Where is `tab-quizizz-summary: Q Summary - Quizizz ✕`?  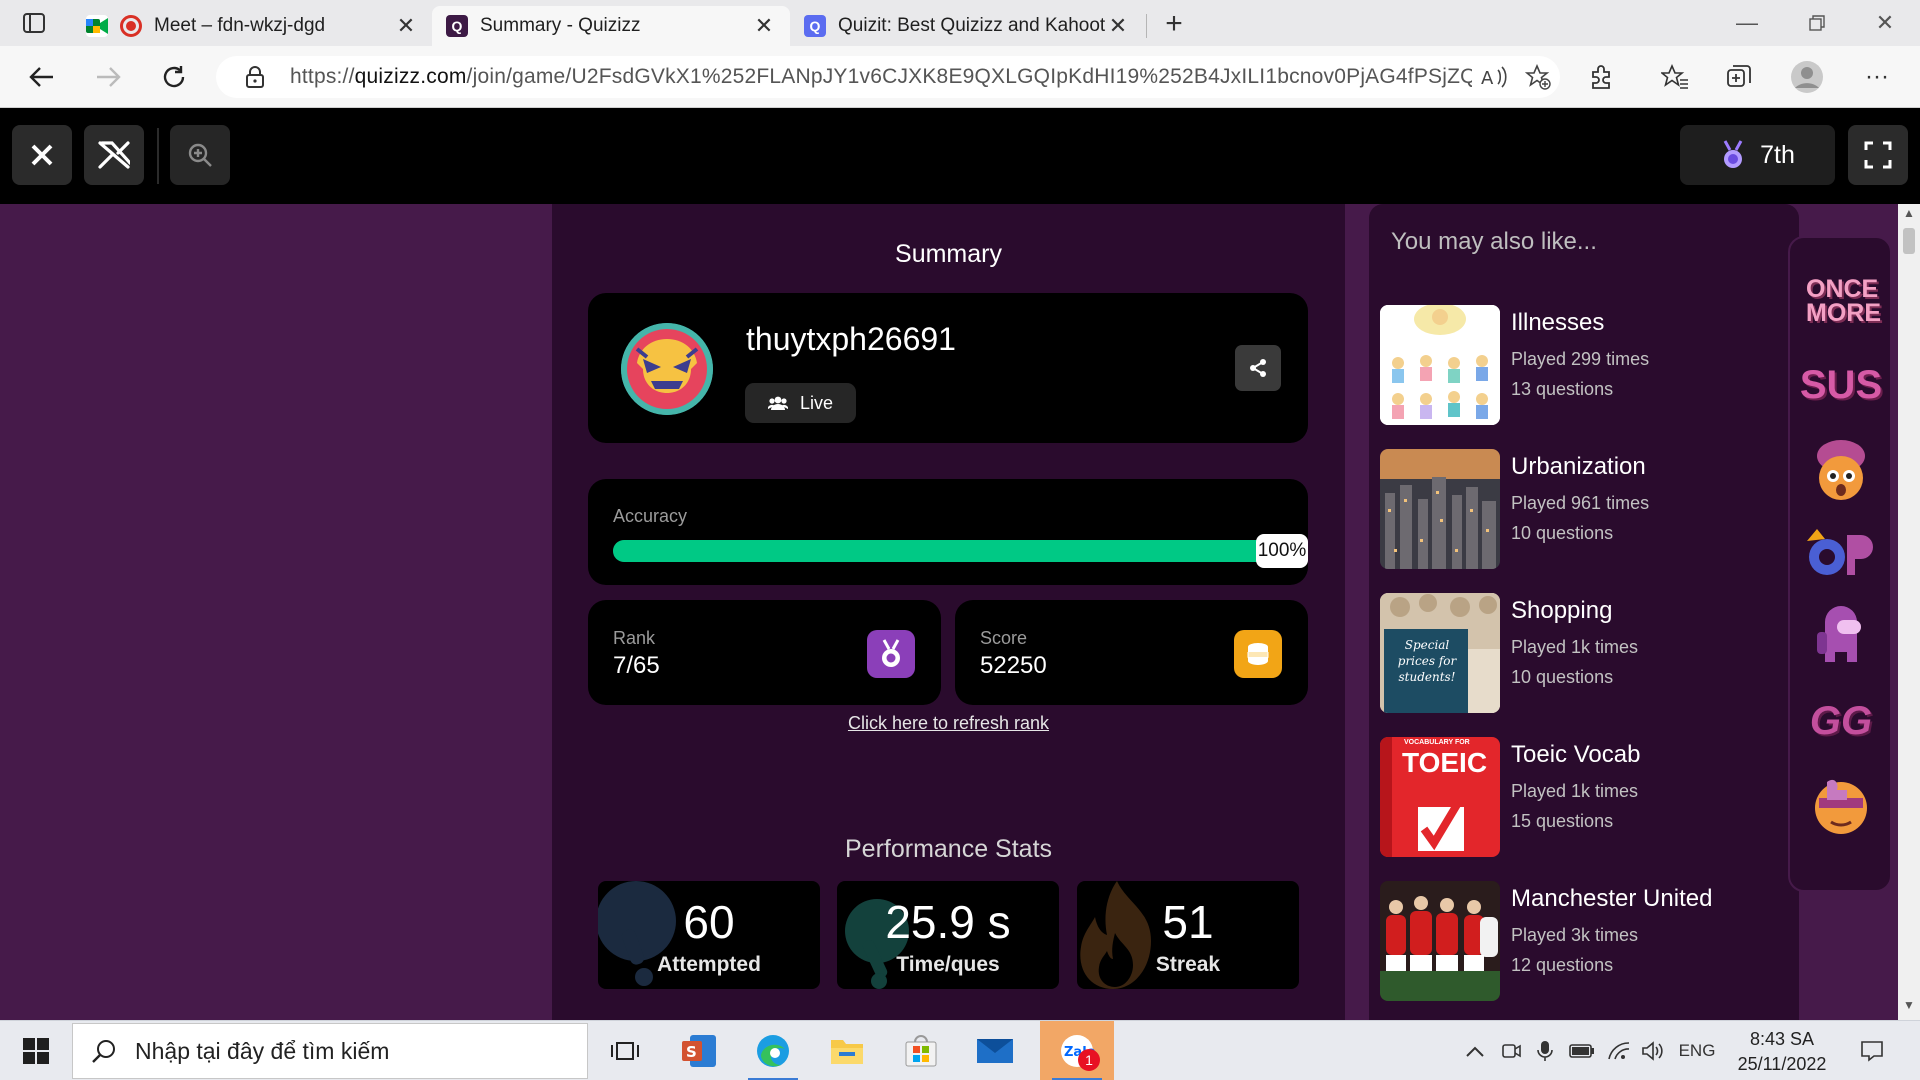
tab-quizizz-summary: Q Summary - Quizizz ✕ is located at coordinates (611, 26).